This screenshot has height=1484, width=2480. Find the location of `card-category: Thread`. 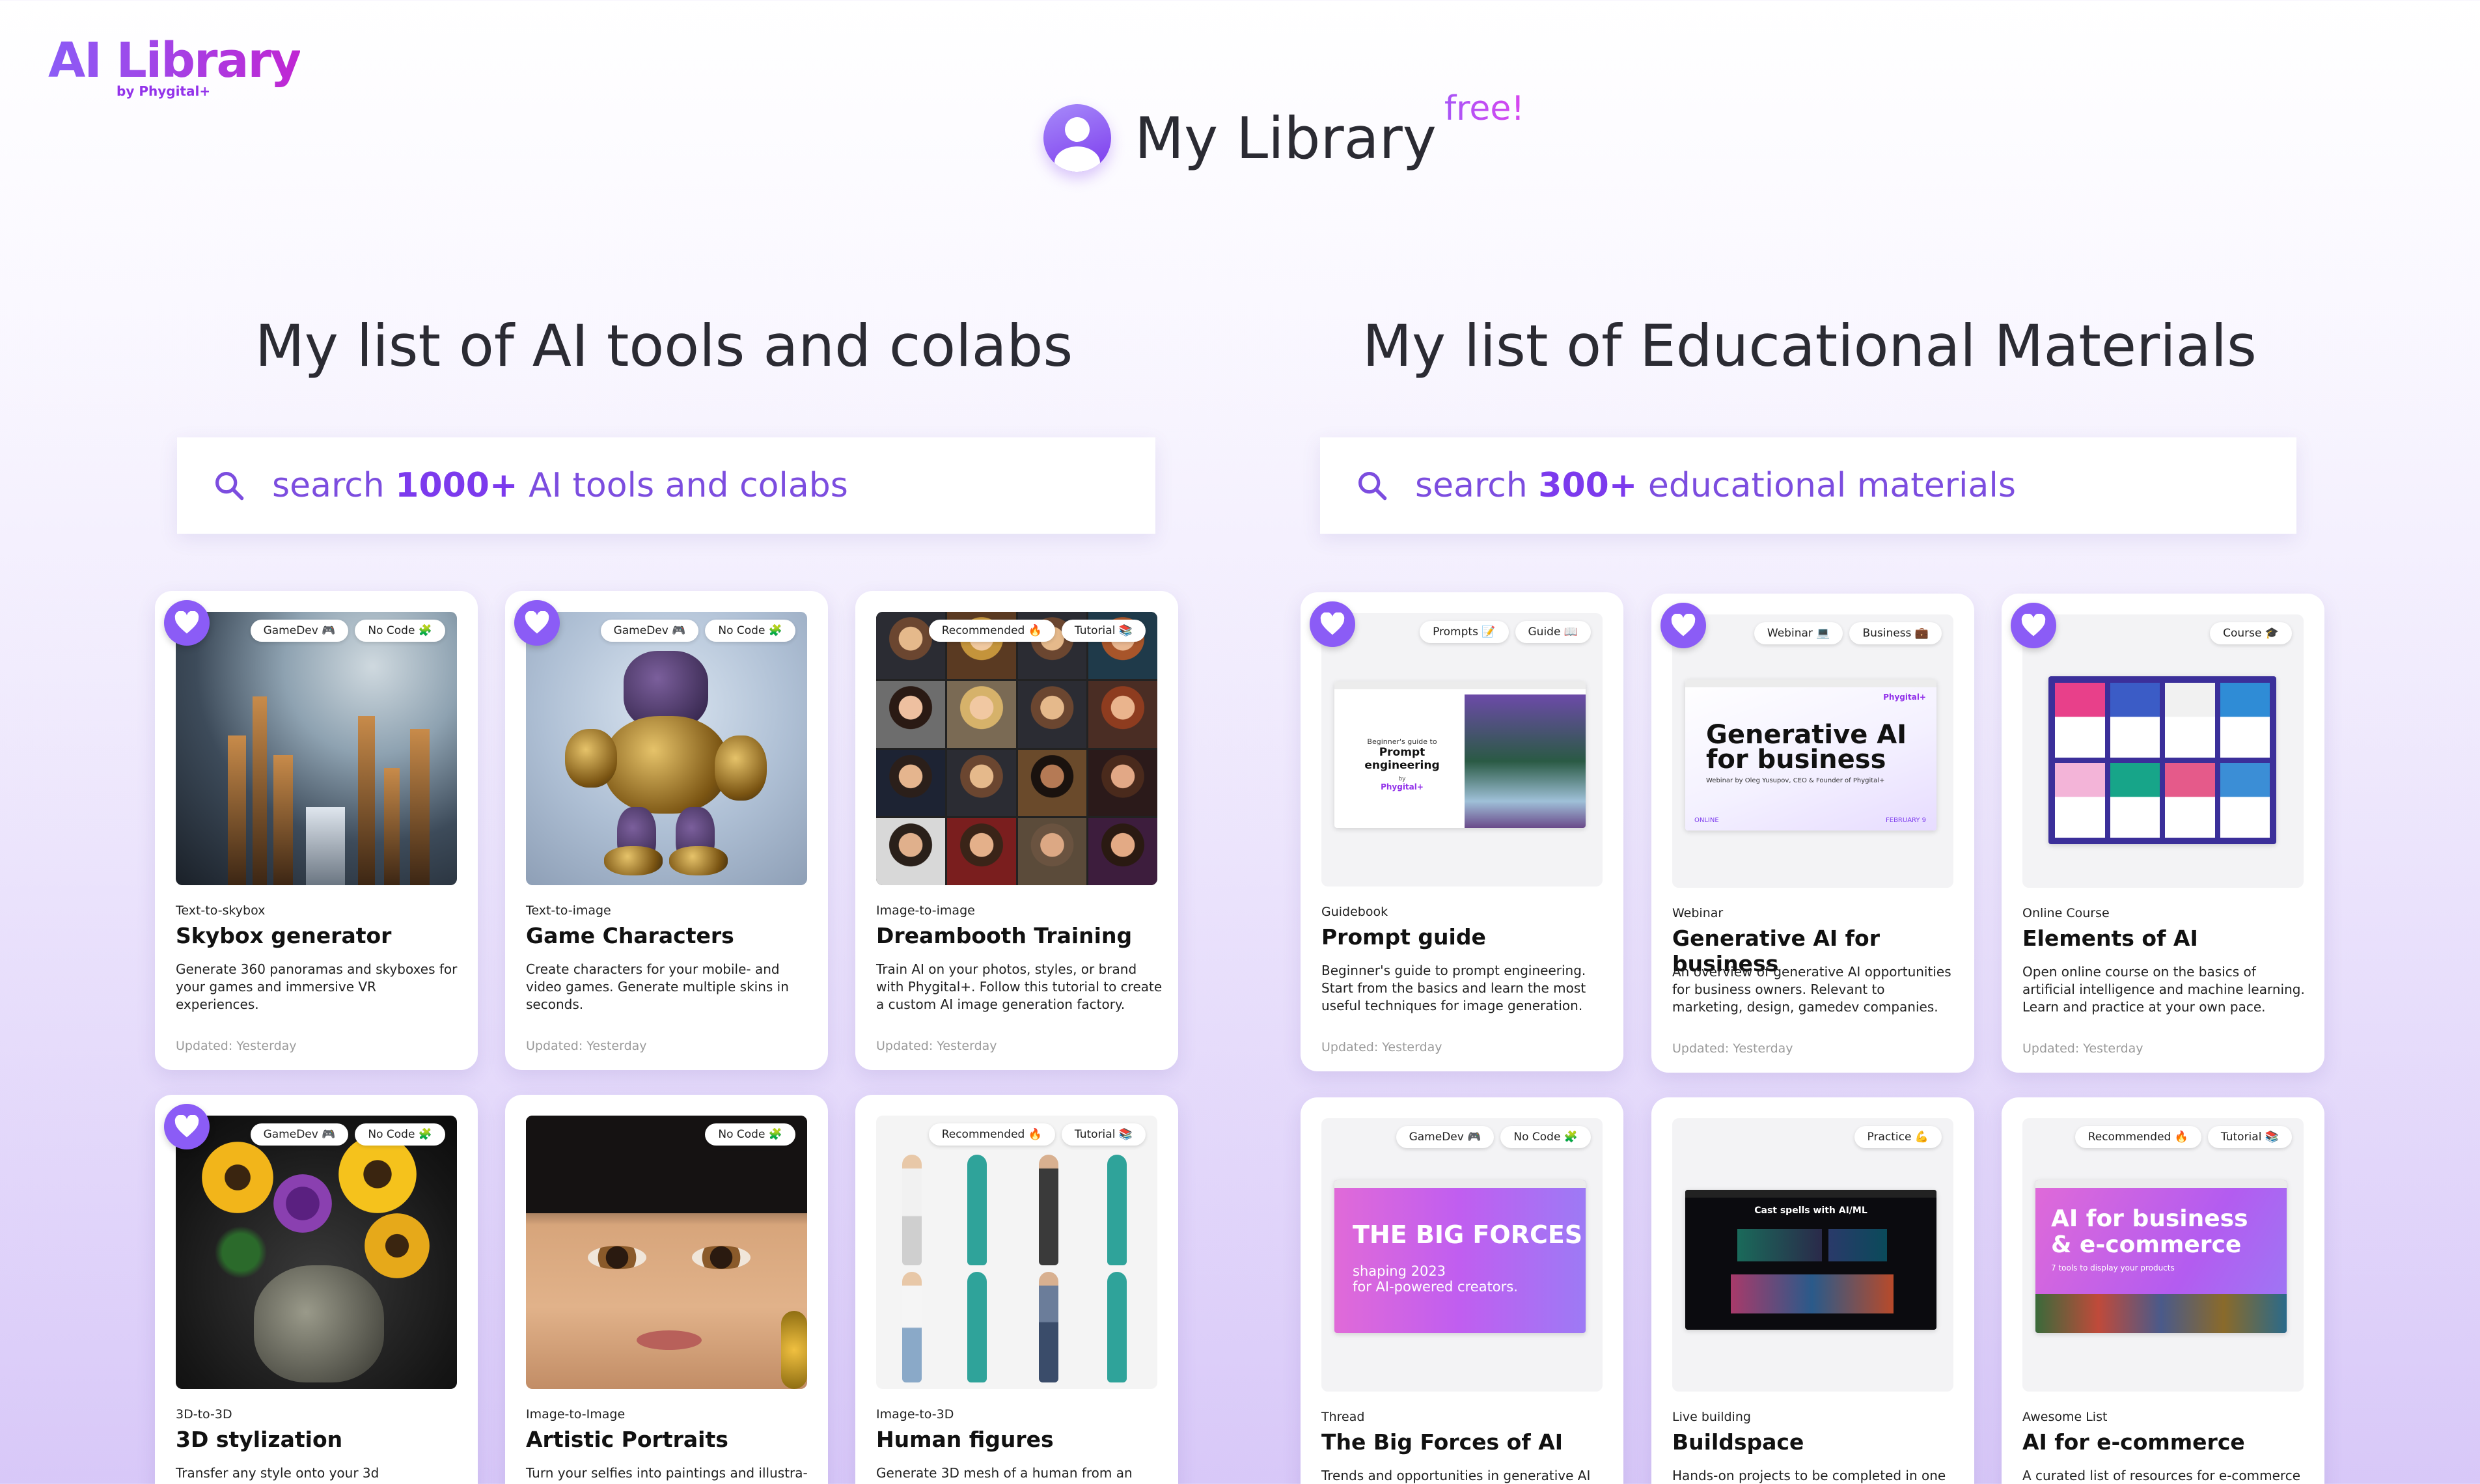

card-category: Thread is located at coordinates (1343, 1417).